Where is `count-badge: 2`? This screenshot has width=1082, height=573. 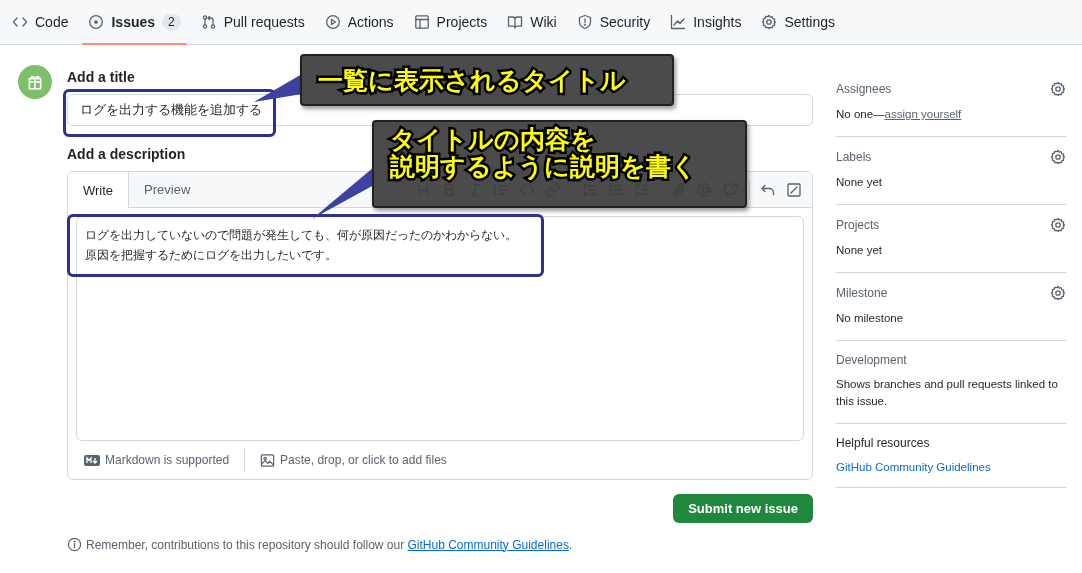 count-badge: 2 is located at coordinates (171, 22).